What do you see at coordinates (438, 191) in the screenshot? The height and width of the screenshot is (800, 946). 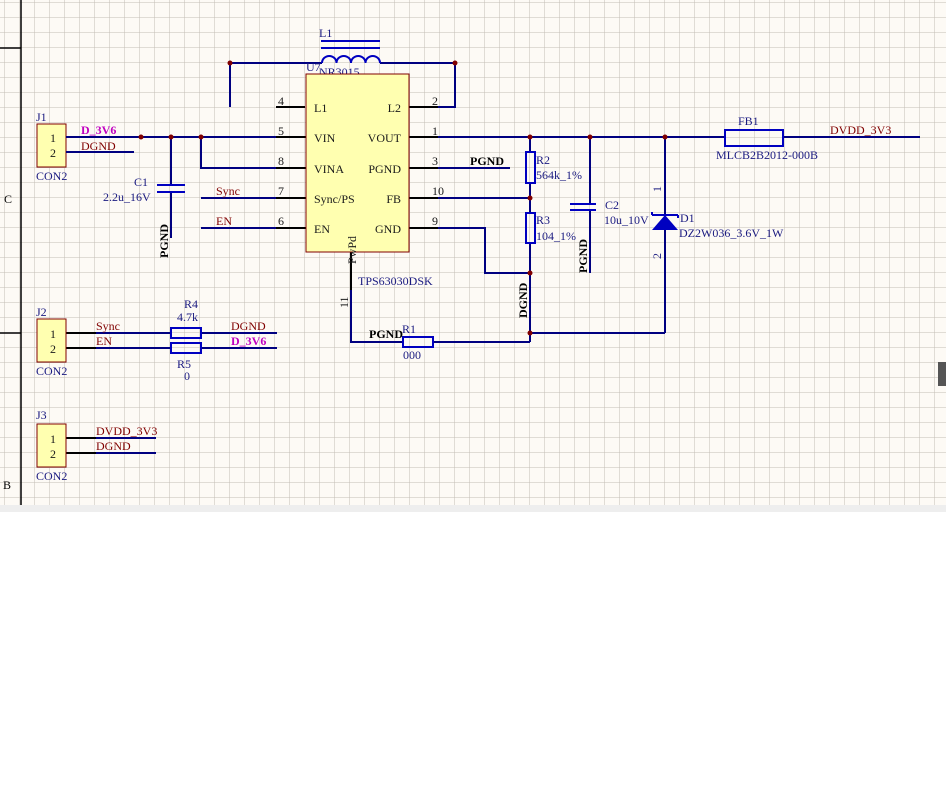 I see `u7-pin-number: 10` at bounding box center [438, 191].